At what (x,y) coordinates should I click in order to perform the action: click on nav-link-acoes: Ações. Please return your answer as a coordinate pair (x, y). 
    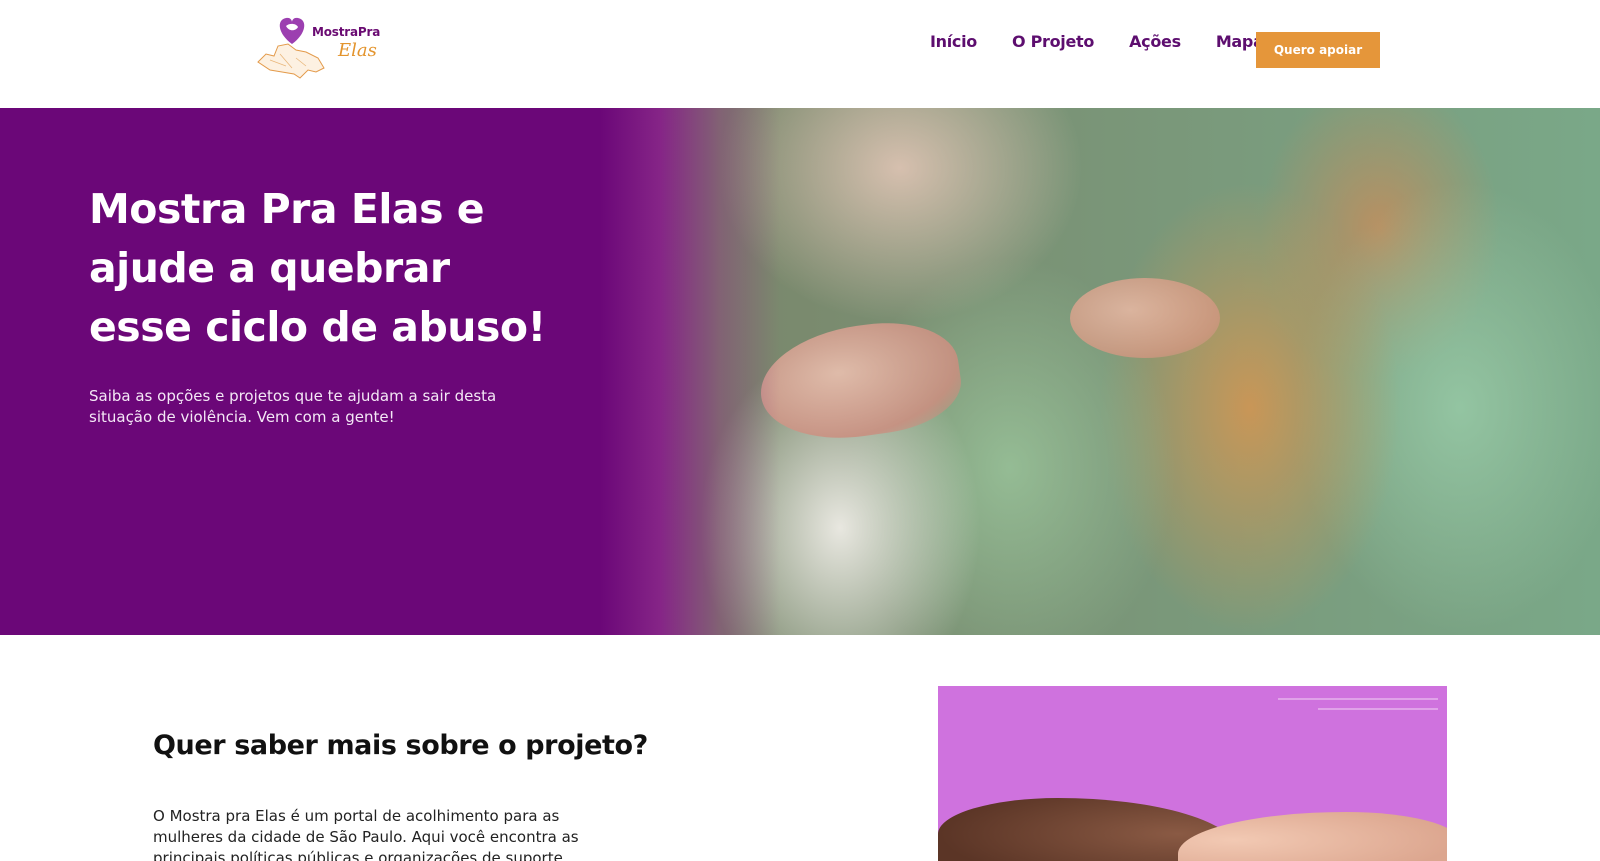
    Looking at the image, I should click on (1155, 41).